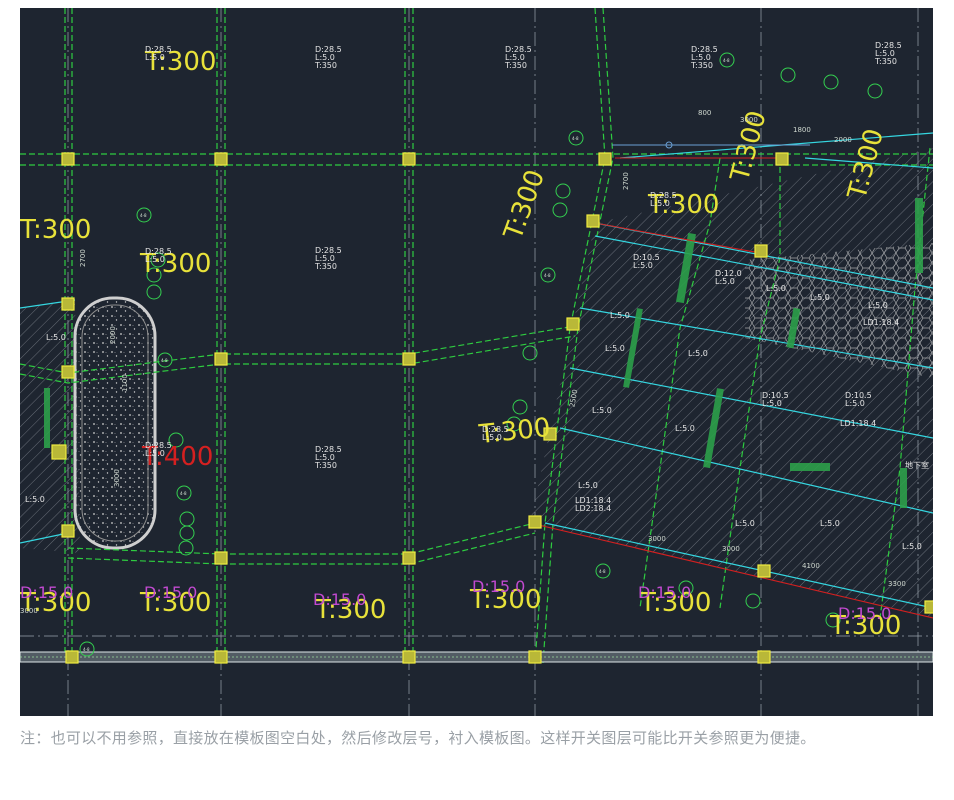 The height and width of the screenshot is (800, 954). I want to click on svg-text: 3300, so click(897, 584).